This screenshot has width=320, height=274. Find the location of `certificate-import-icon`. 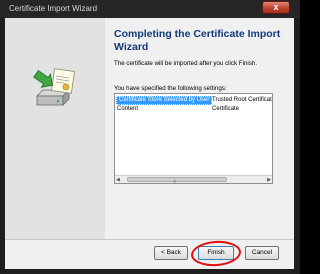

certificate-import-icon is located at coordinates (54, 87).